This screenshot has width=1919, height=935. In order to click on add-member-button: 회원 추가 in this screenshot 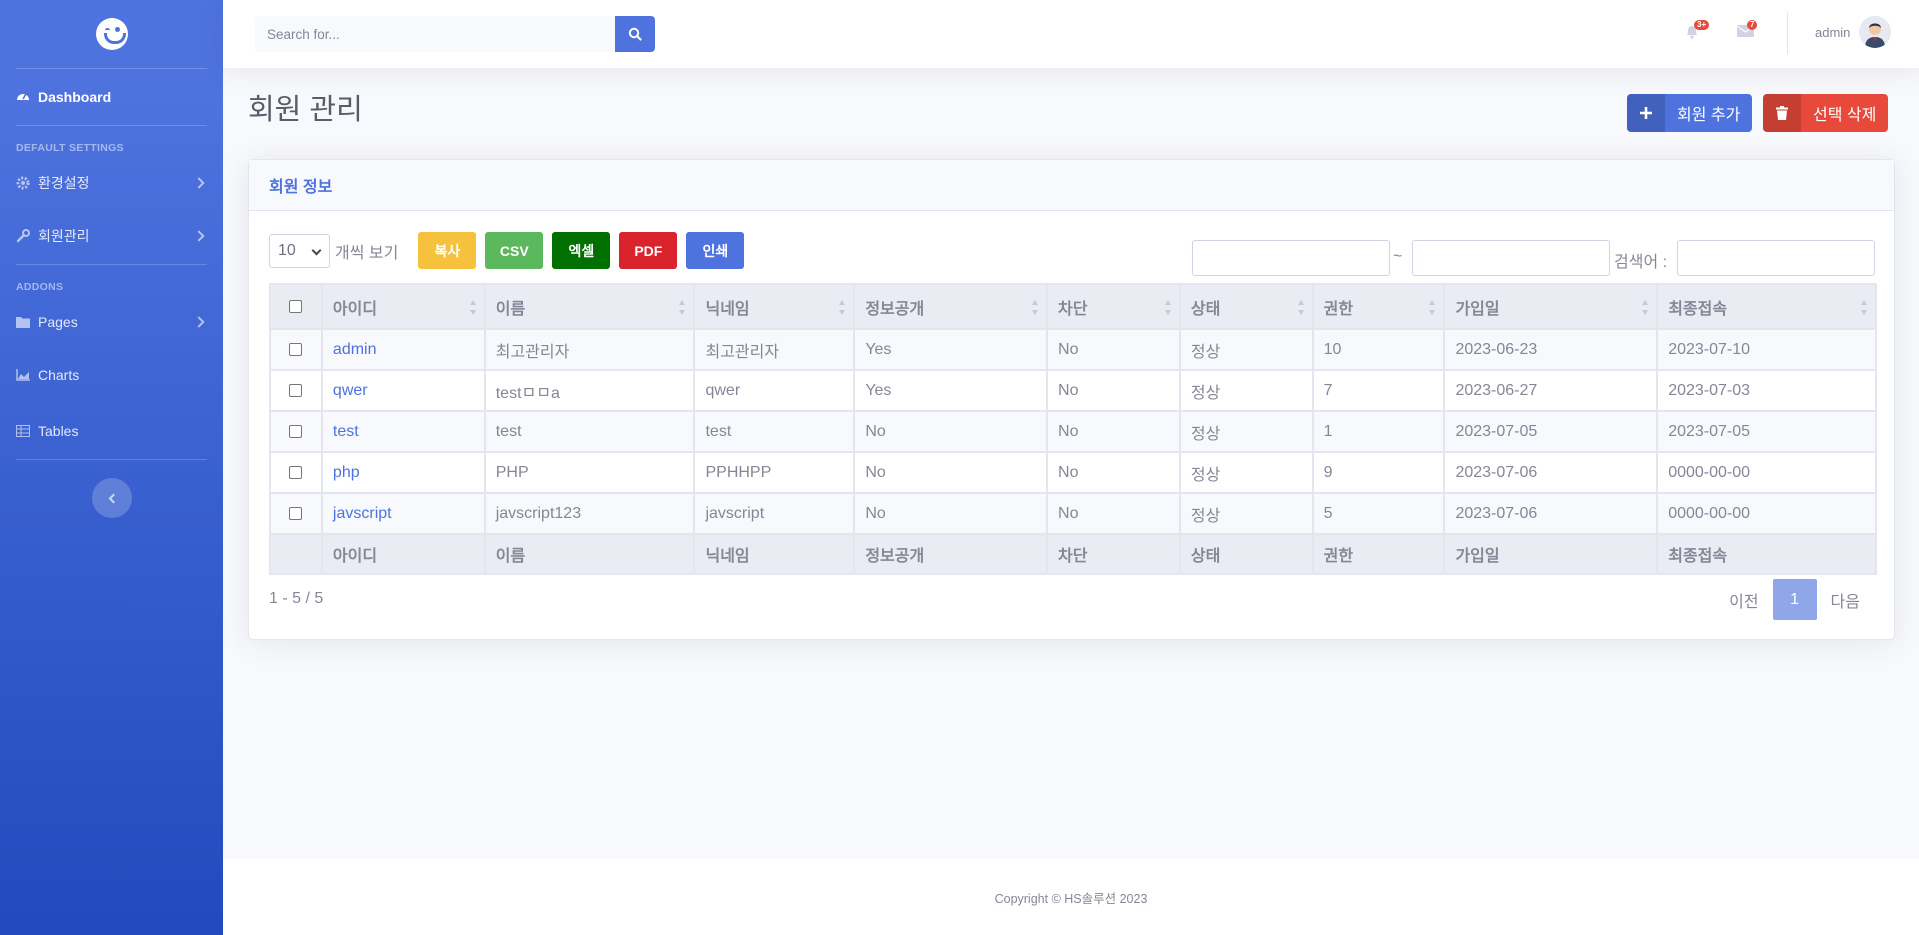, I will do `click(1690, 113)`.